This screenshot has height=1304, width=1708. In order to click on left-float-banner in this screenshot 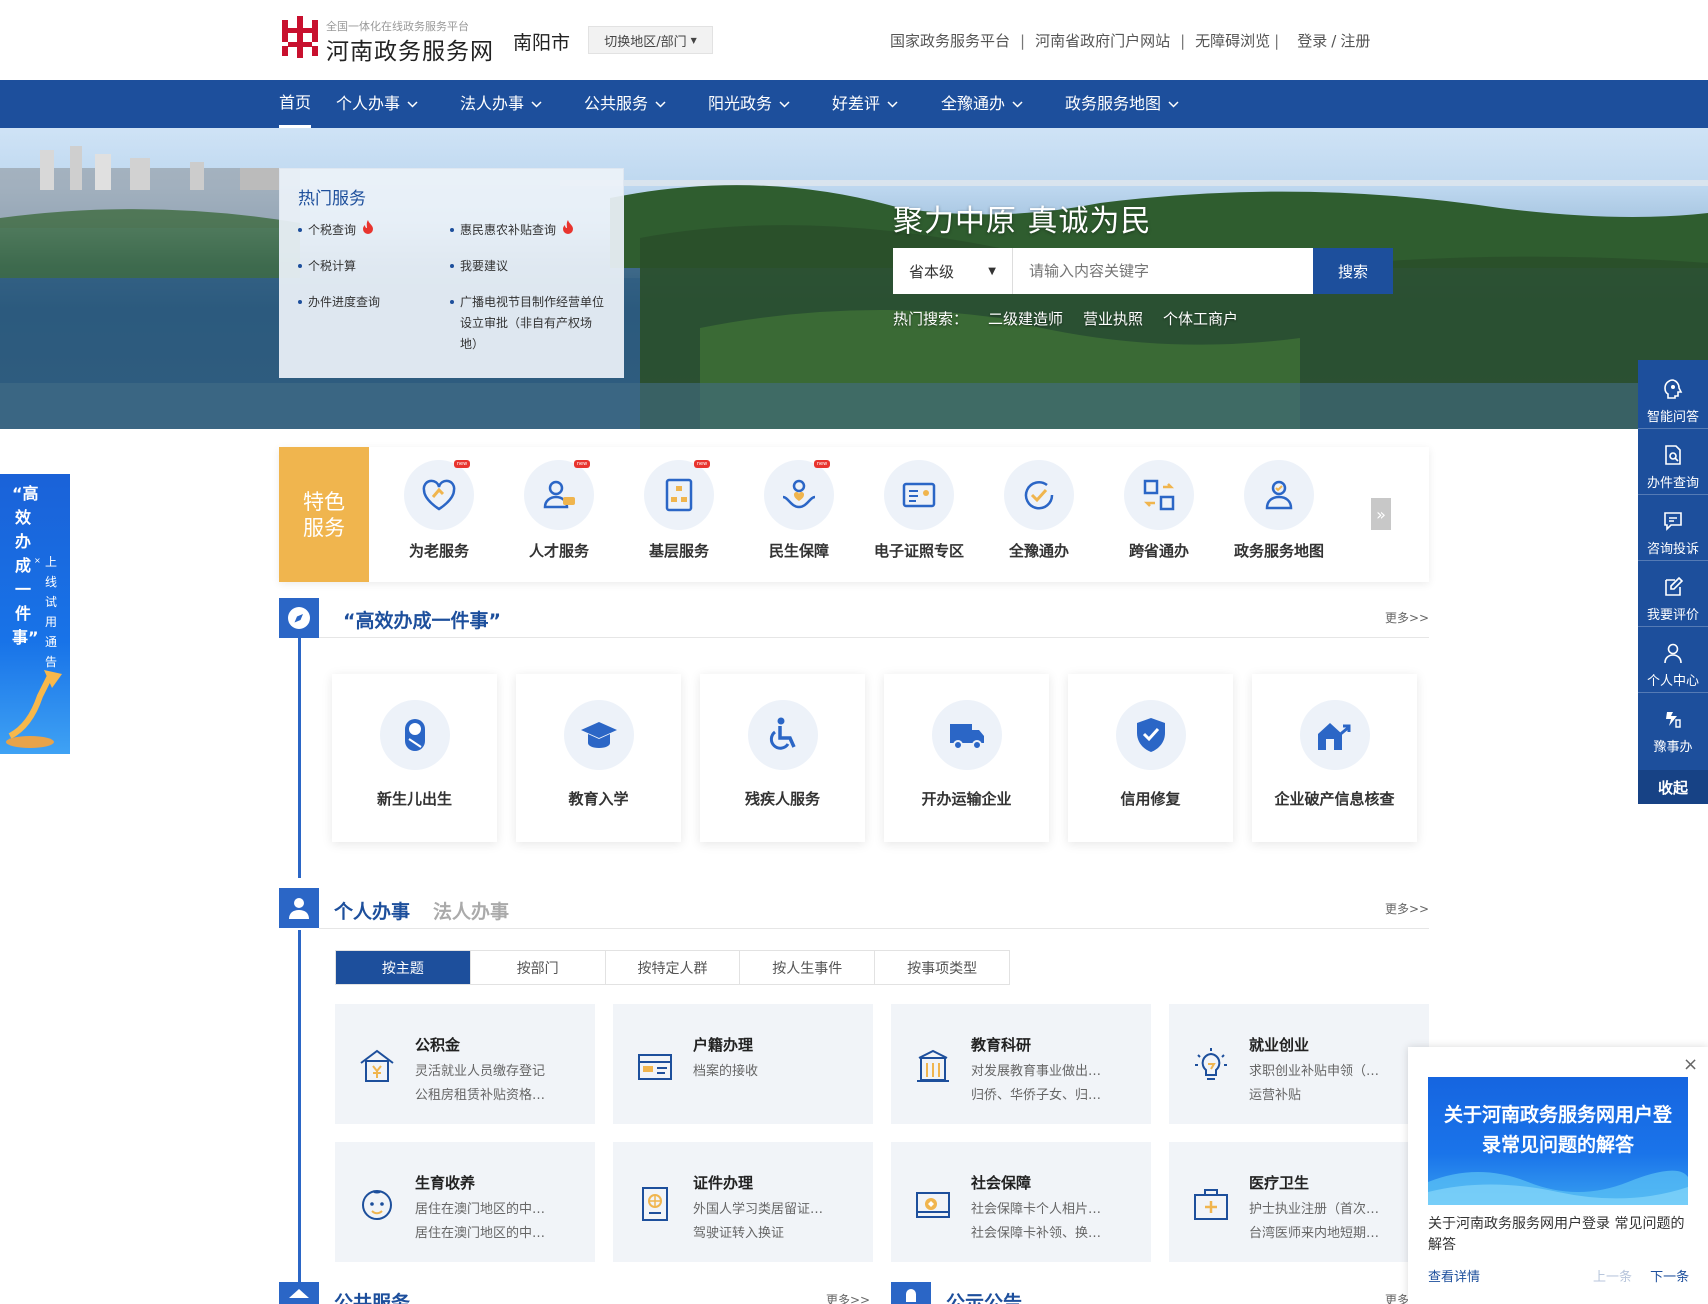, I will do `click(35, 614)`.